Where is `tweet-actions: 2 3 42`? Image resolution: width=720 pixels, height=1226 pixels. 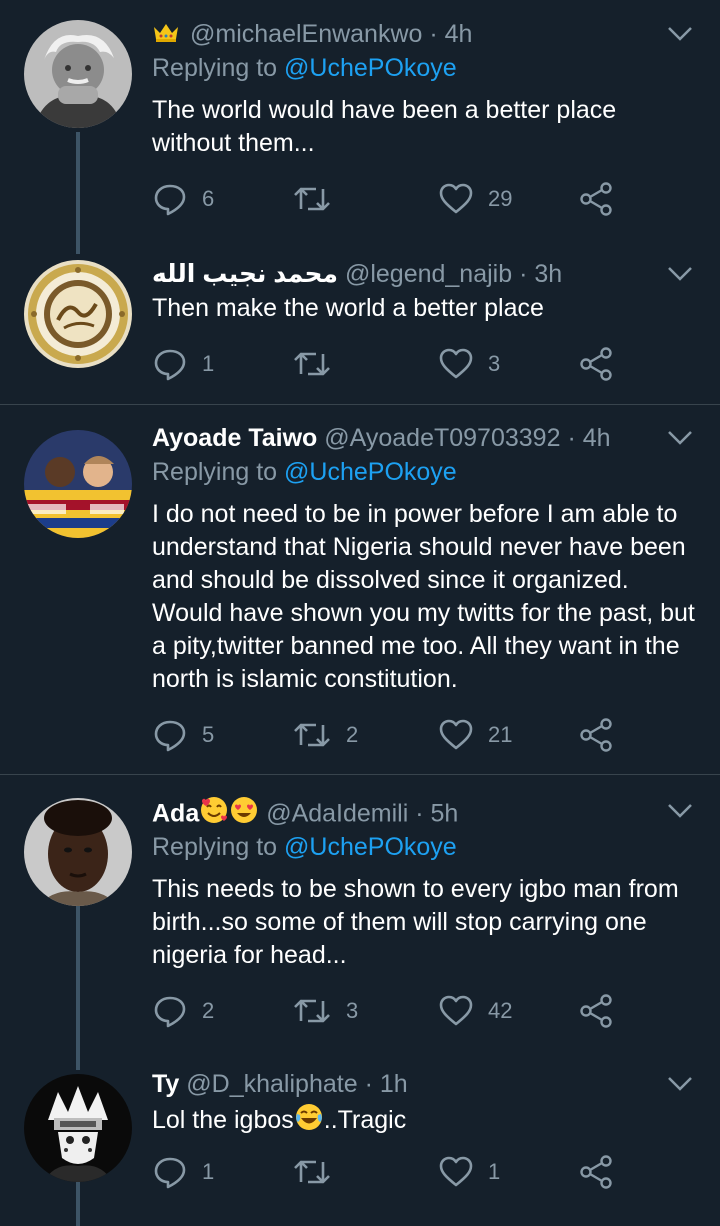 tweet-actions: 2 3 42 is located at coordinates (426, 1011).